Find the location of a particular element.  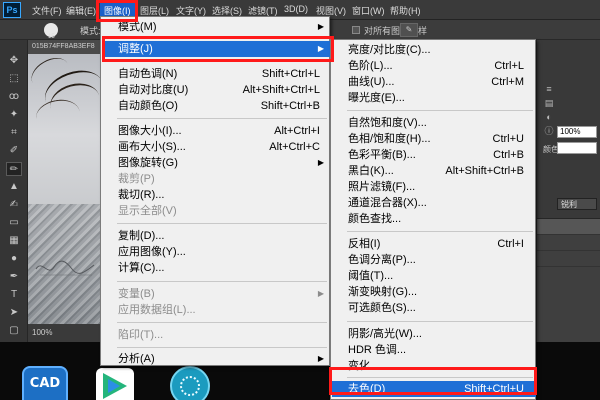

blur-tool-icon: ● is located at coordinates (14, 259).